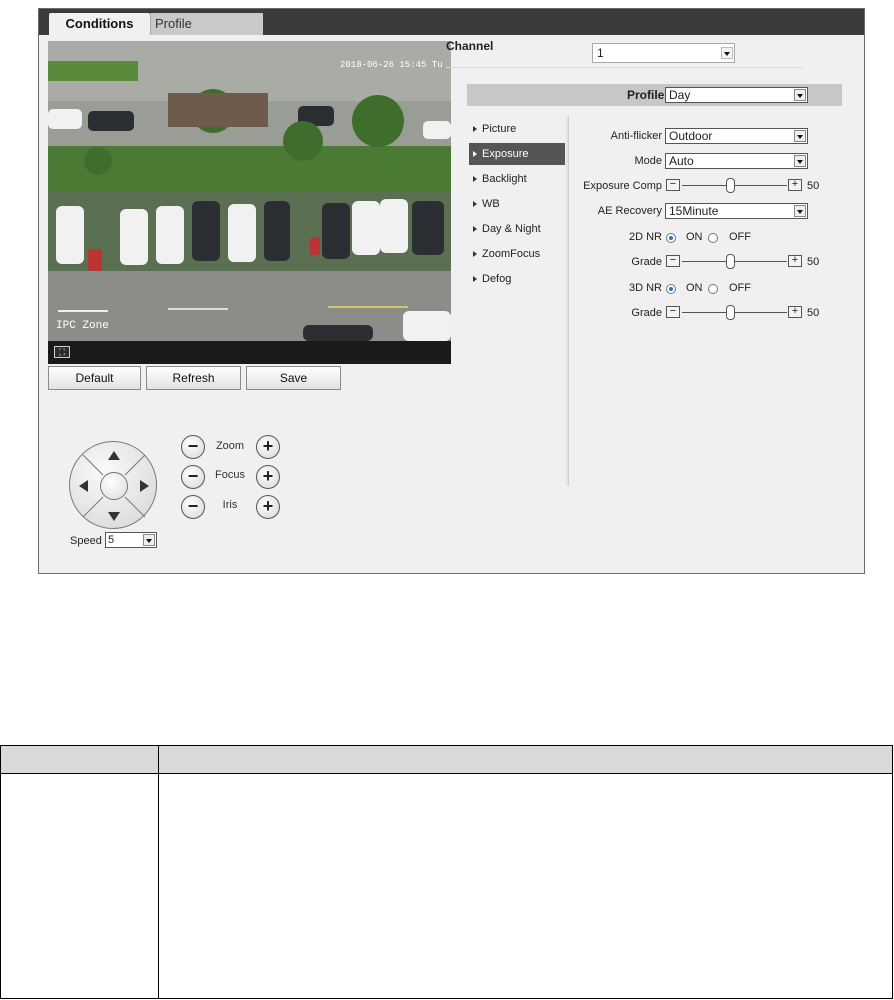 This screenshot has height=1000, width=894. I want to click on mode-label: Mode, so click(648, 161).